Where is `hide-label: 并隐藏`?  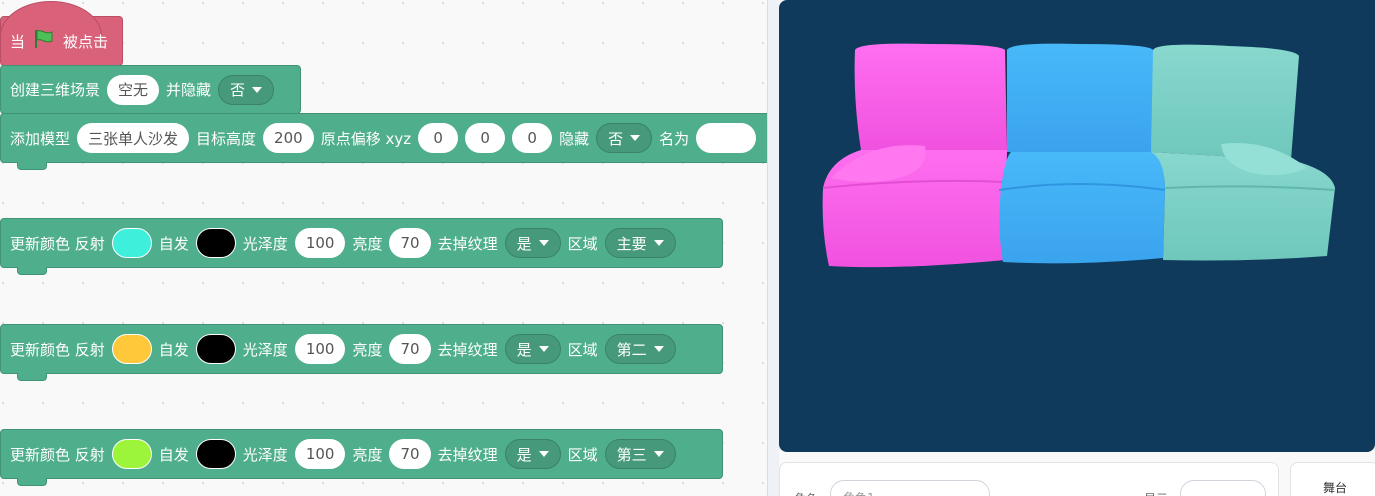
hide-label: 并隐藏 is located at coordinates (189, 90).